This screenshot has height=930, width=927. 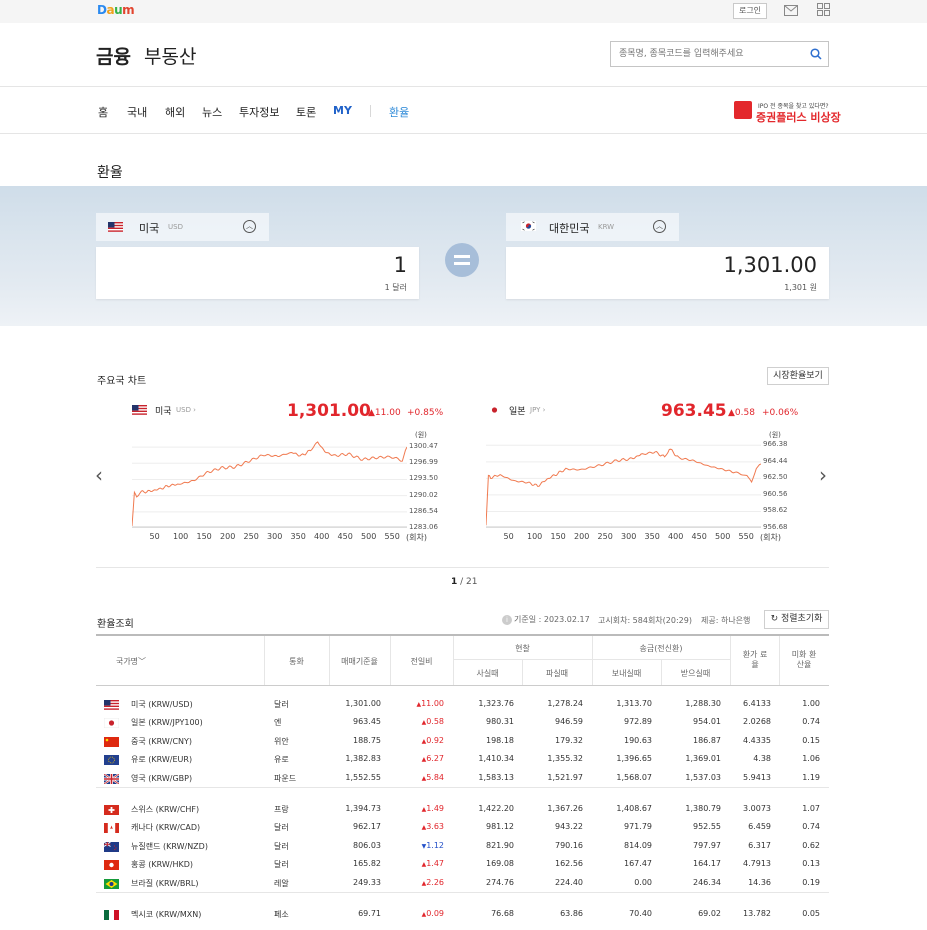 What do you see at coordinates (592, 227) in the screenshot?
I see `to-currency-selector: 대한민국 KRW ︿` at bounding box center [592, 227].